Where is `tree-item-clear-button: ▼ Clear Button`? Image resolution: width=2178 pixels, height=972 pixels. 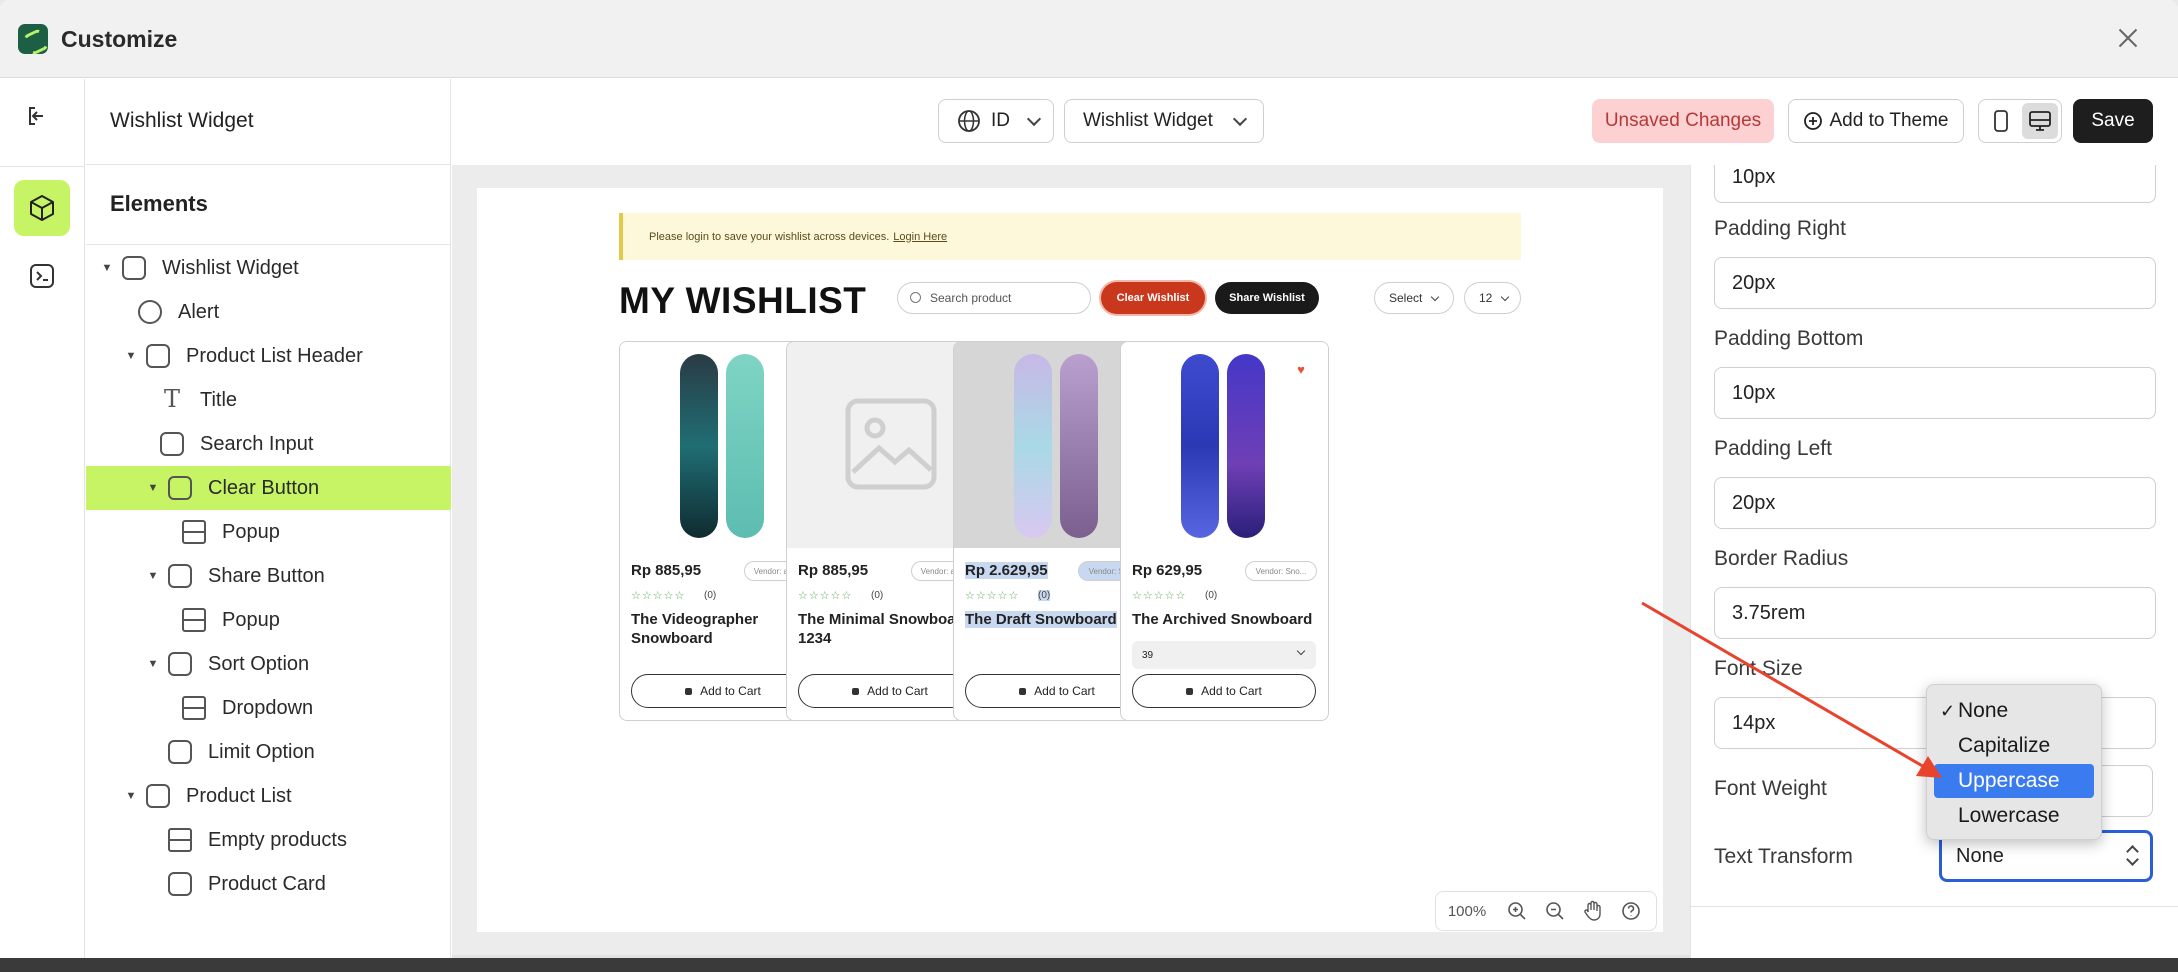
tree-item-clear-button: ▼ Clear Button is located at coordinates (268, 488).